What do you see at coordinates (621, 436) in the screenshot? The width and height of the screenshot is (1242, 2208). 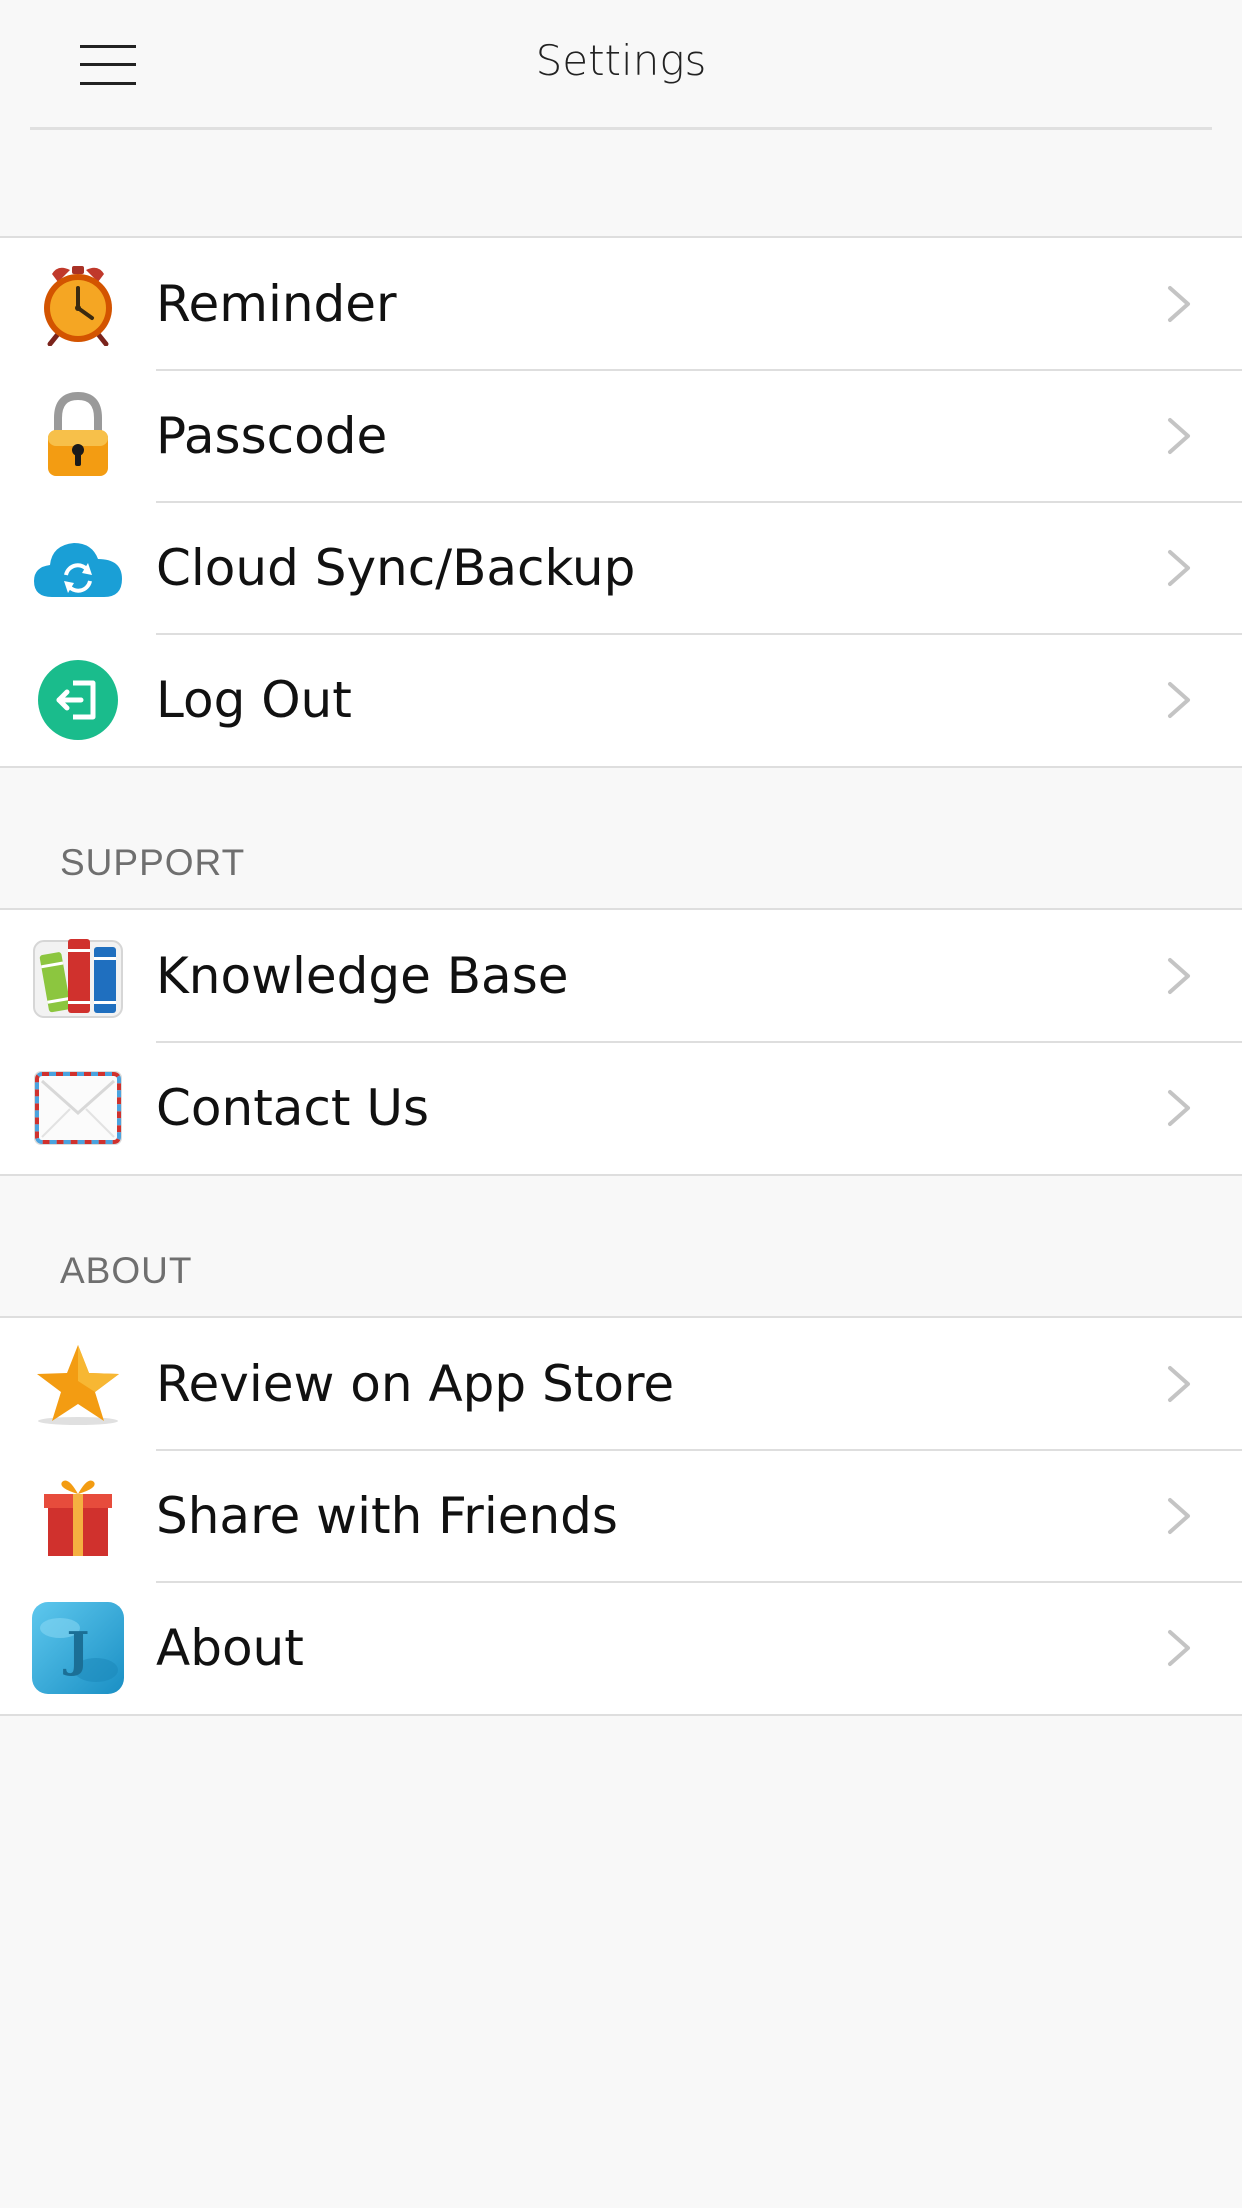 I see `settings-row-passcode: Passcode` at bounding box center [621, 436].